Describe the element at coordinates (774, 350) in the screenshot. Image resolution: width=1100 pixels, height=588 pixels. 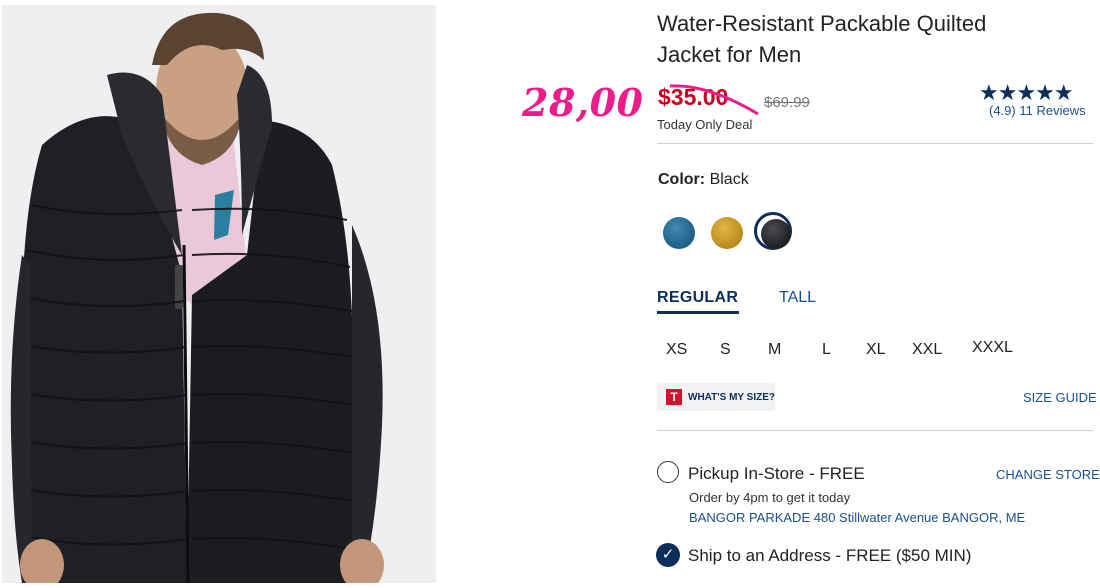
I see `size-option-m: M` at that location.